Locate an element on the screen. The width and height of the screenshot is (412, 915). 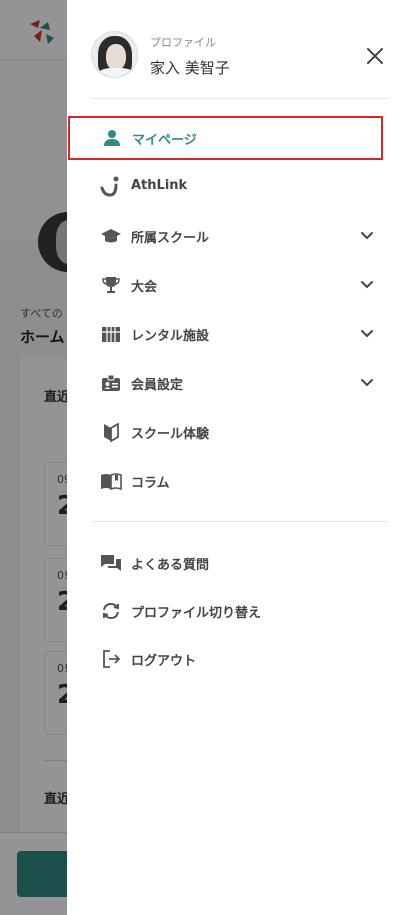
stadium-icon is located at coordinates (111, 334).